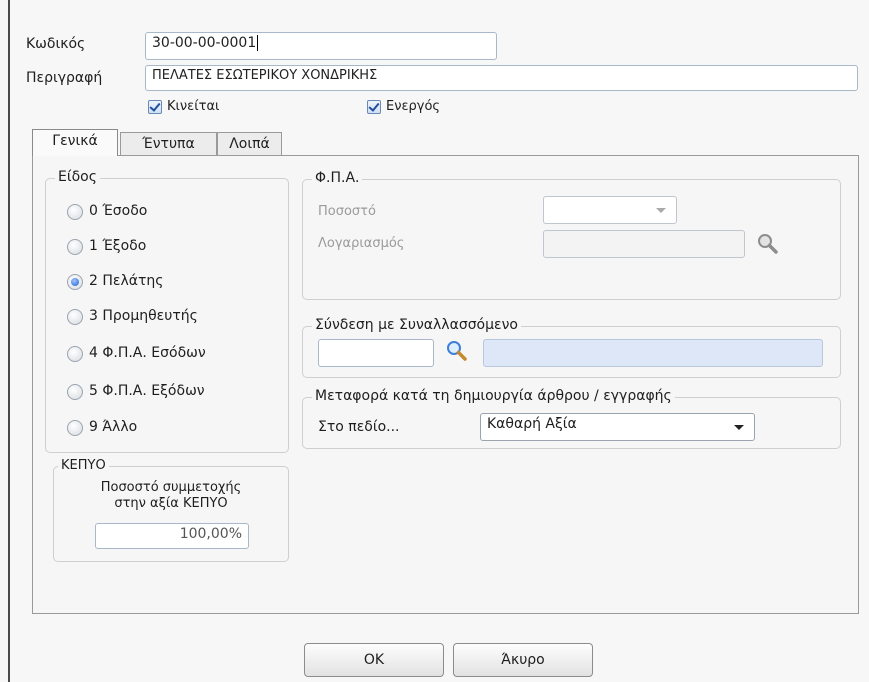 This screenshot has height=682, width=869. Describe the element at coordinates (321, 46) in the screenshot. I see `code-input: 30-00-00-0001` at that location.